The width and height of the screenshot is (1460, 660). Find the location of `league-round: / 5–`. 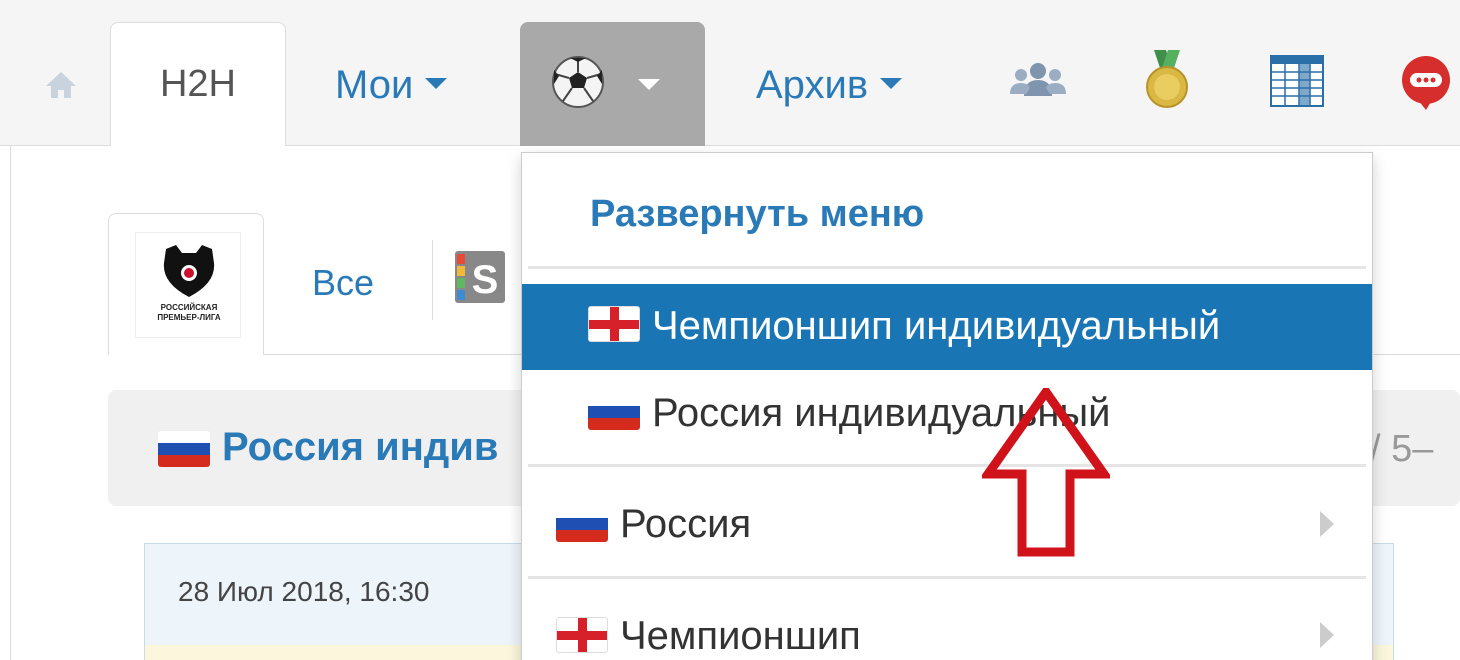

league-round: / 5– is located at coordinates (1402, 449).